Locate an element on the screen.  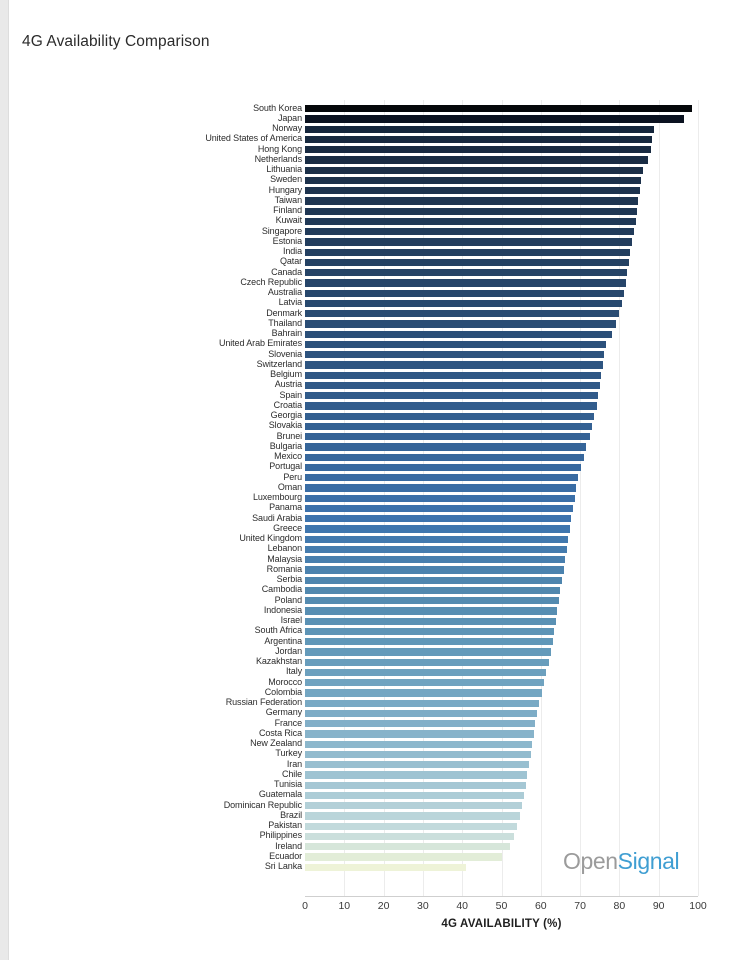
bar-row: Turkey is located at coordinates (486, 754).